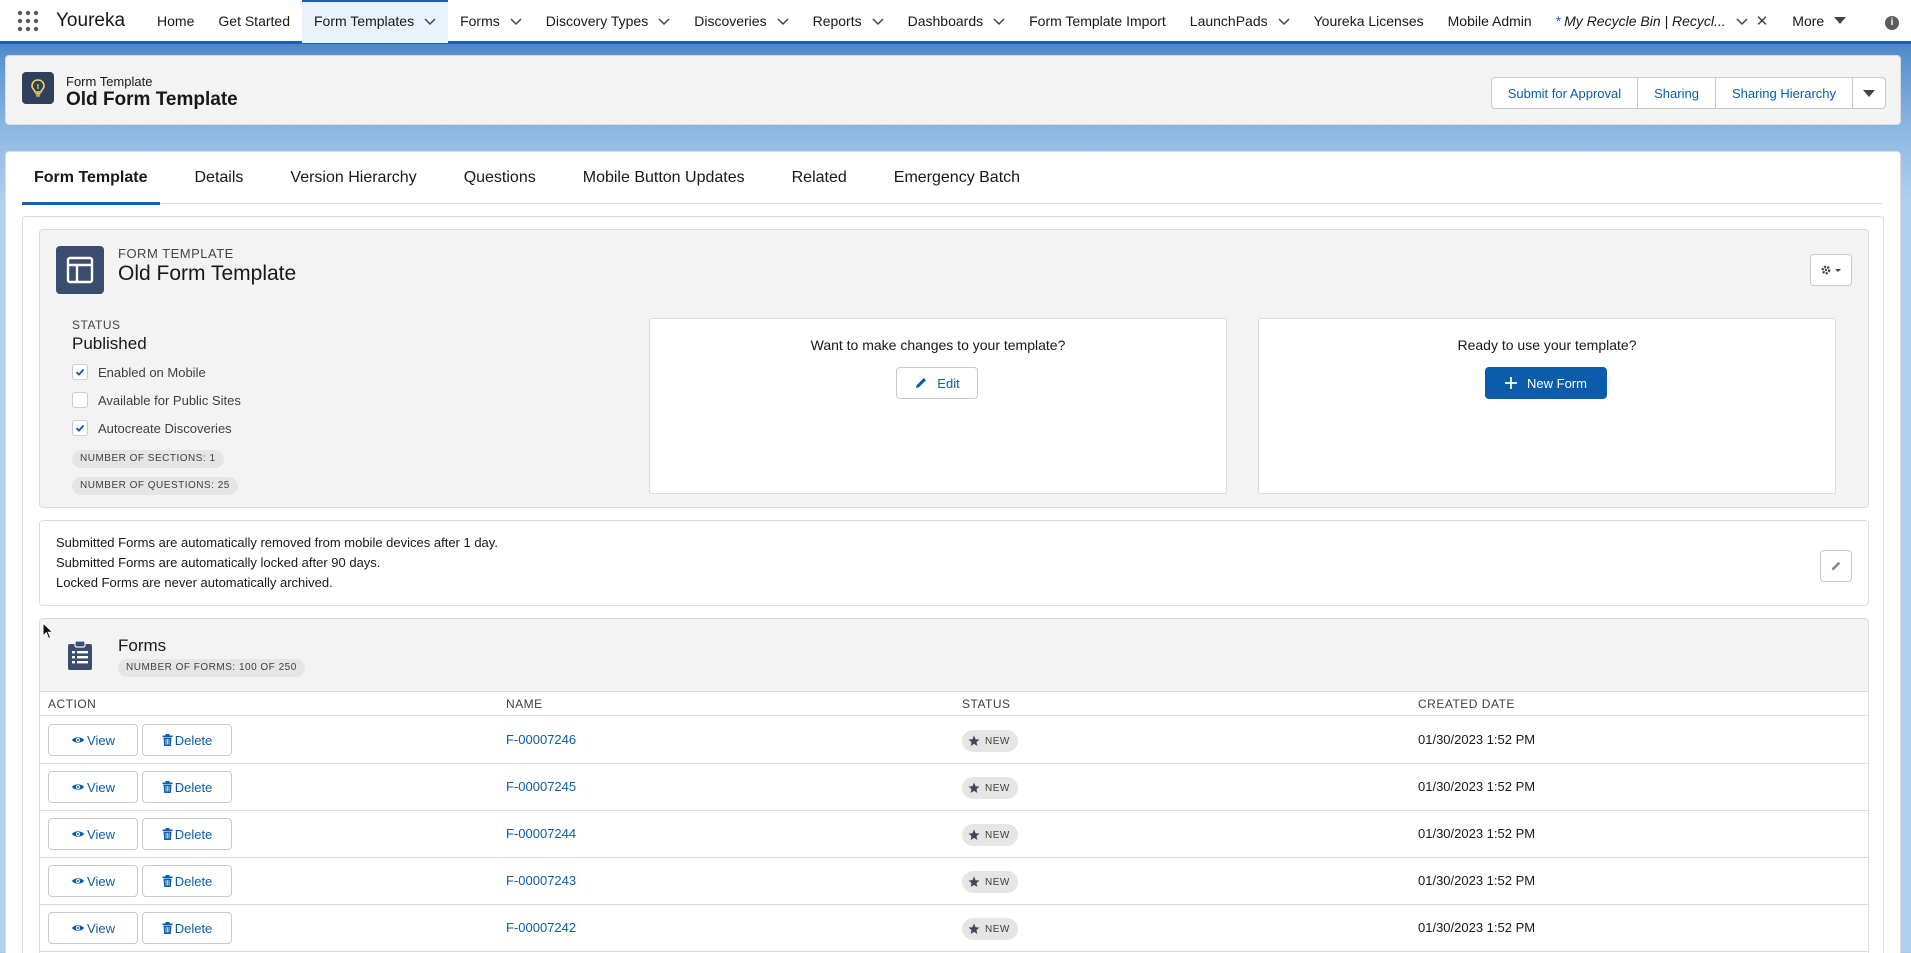 This screenshot has width=1911, height=953. I want to click on nav-item-dashboards: Dashboards, so click(957, 21).